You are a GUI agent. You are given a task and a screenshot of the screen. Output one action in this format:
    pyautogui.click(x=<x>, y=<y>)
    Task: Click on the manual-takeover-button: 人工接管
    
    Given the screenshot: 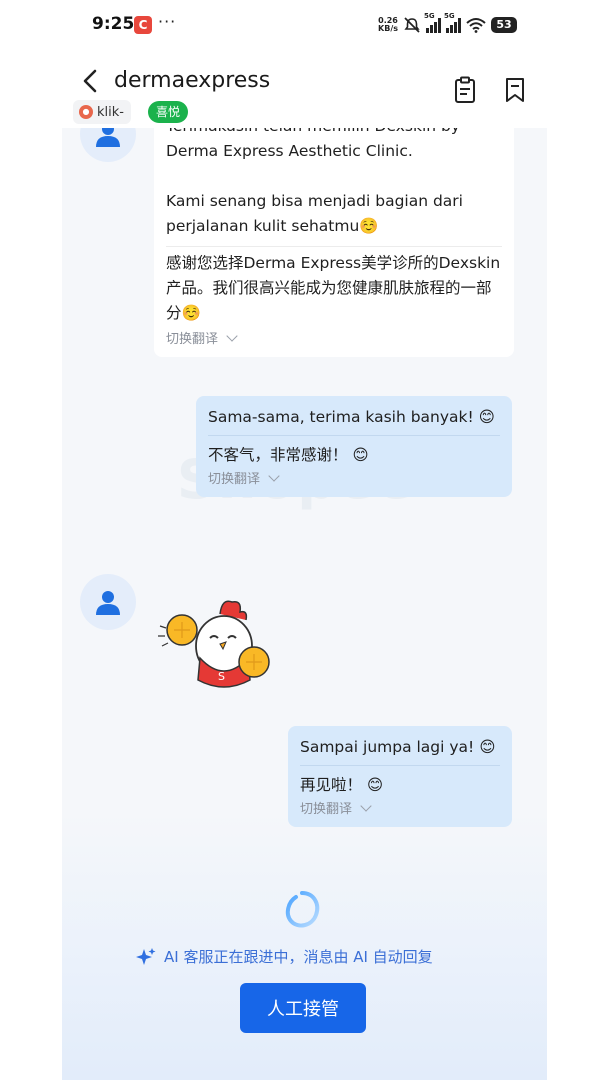 What is the action you would take?
    pyautogui.click(x=303, y=1008)
    